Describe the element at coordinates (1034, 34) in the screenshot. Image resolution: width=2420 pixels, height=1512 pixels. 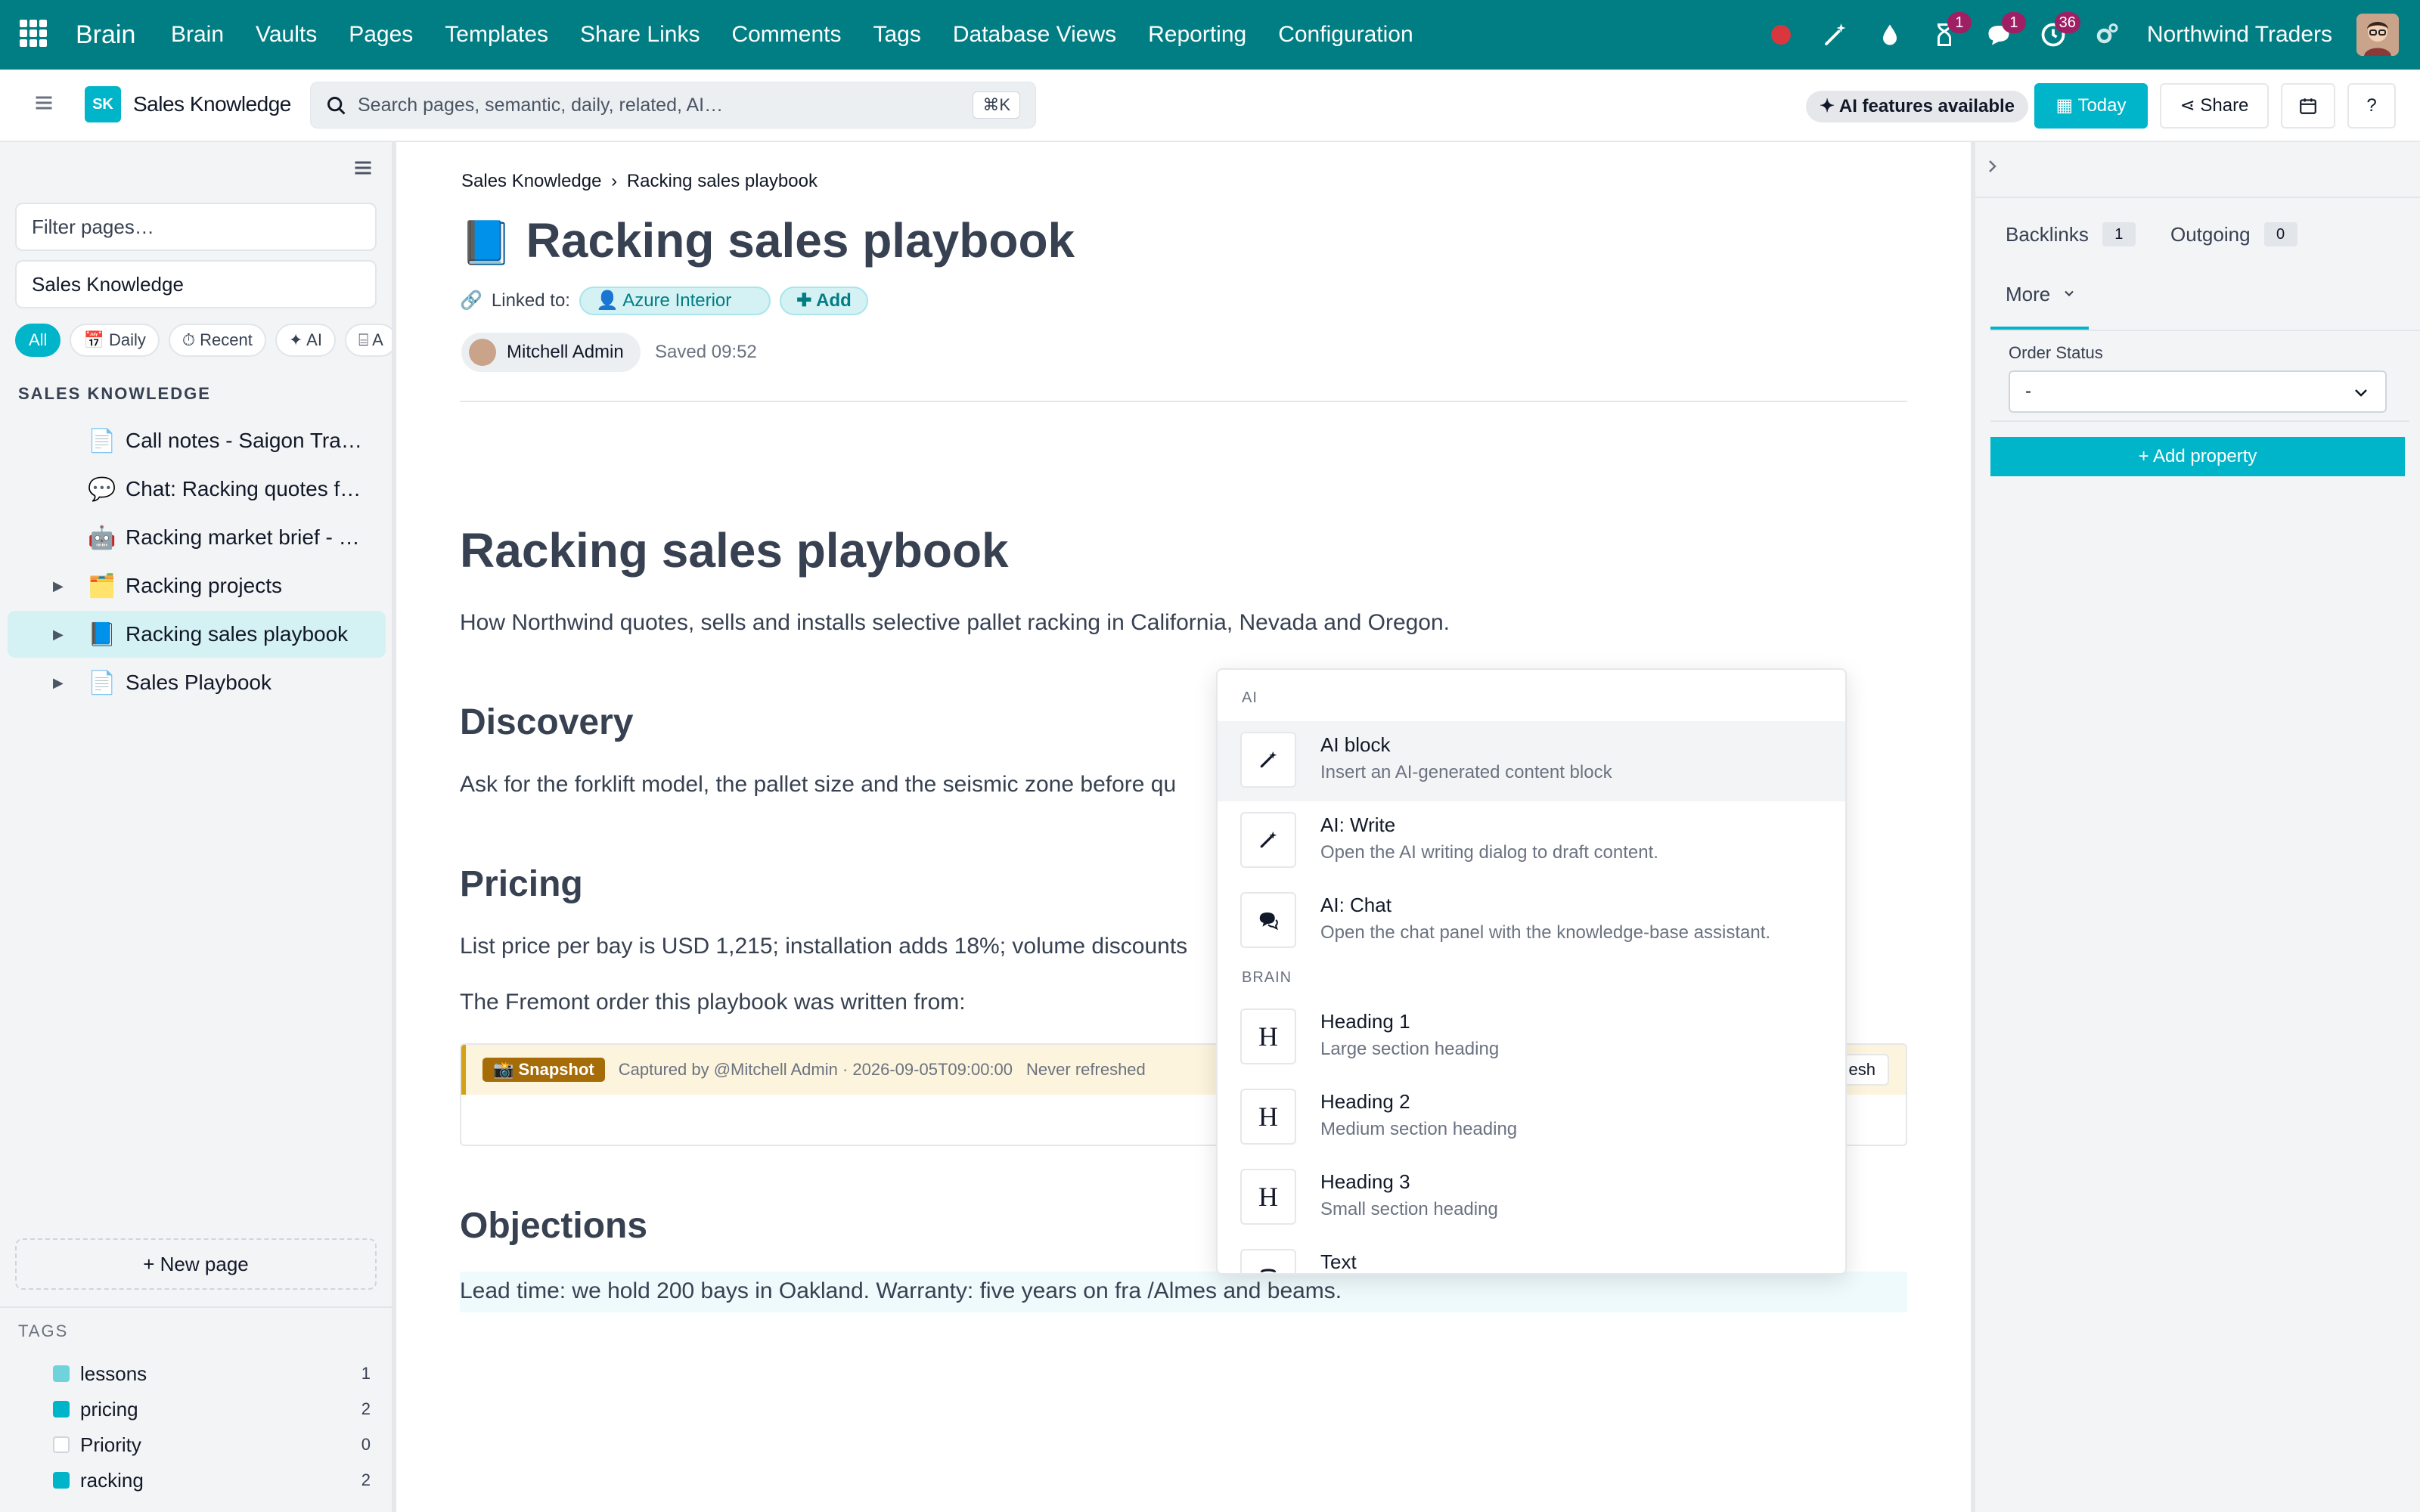
I see `menu-database-views: Database Views` at that location.